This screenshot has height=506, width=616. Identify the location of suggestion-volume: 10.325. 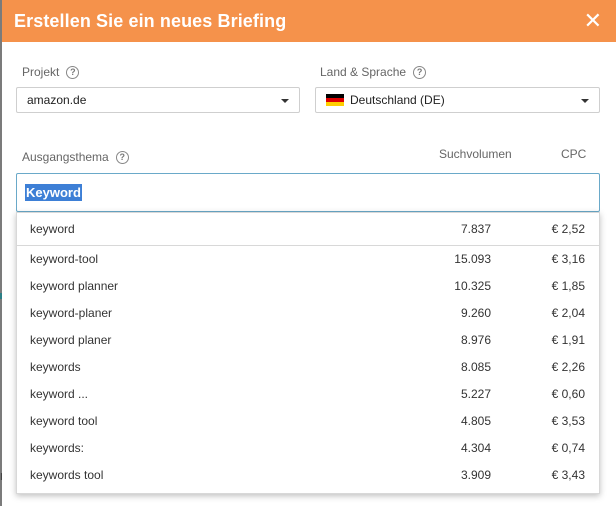
(472, 286).